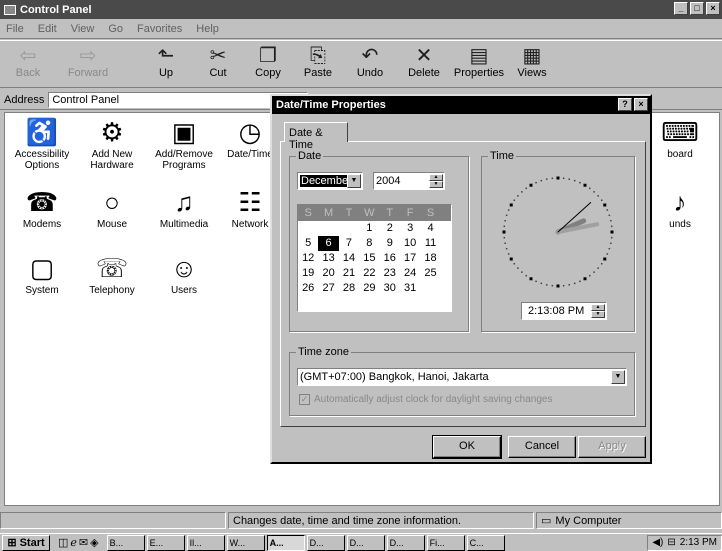  I want to click on outlook-icon: ✉, so click(83, 542).